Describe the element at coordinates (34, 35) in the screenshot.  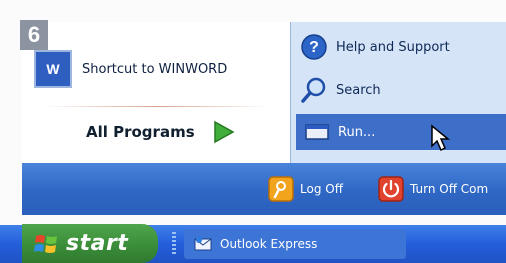
I see `step-number-badge: 6` at that location.